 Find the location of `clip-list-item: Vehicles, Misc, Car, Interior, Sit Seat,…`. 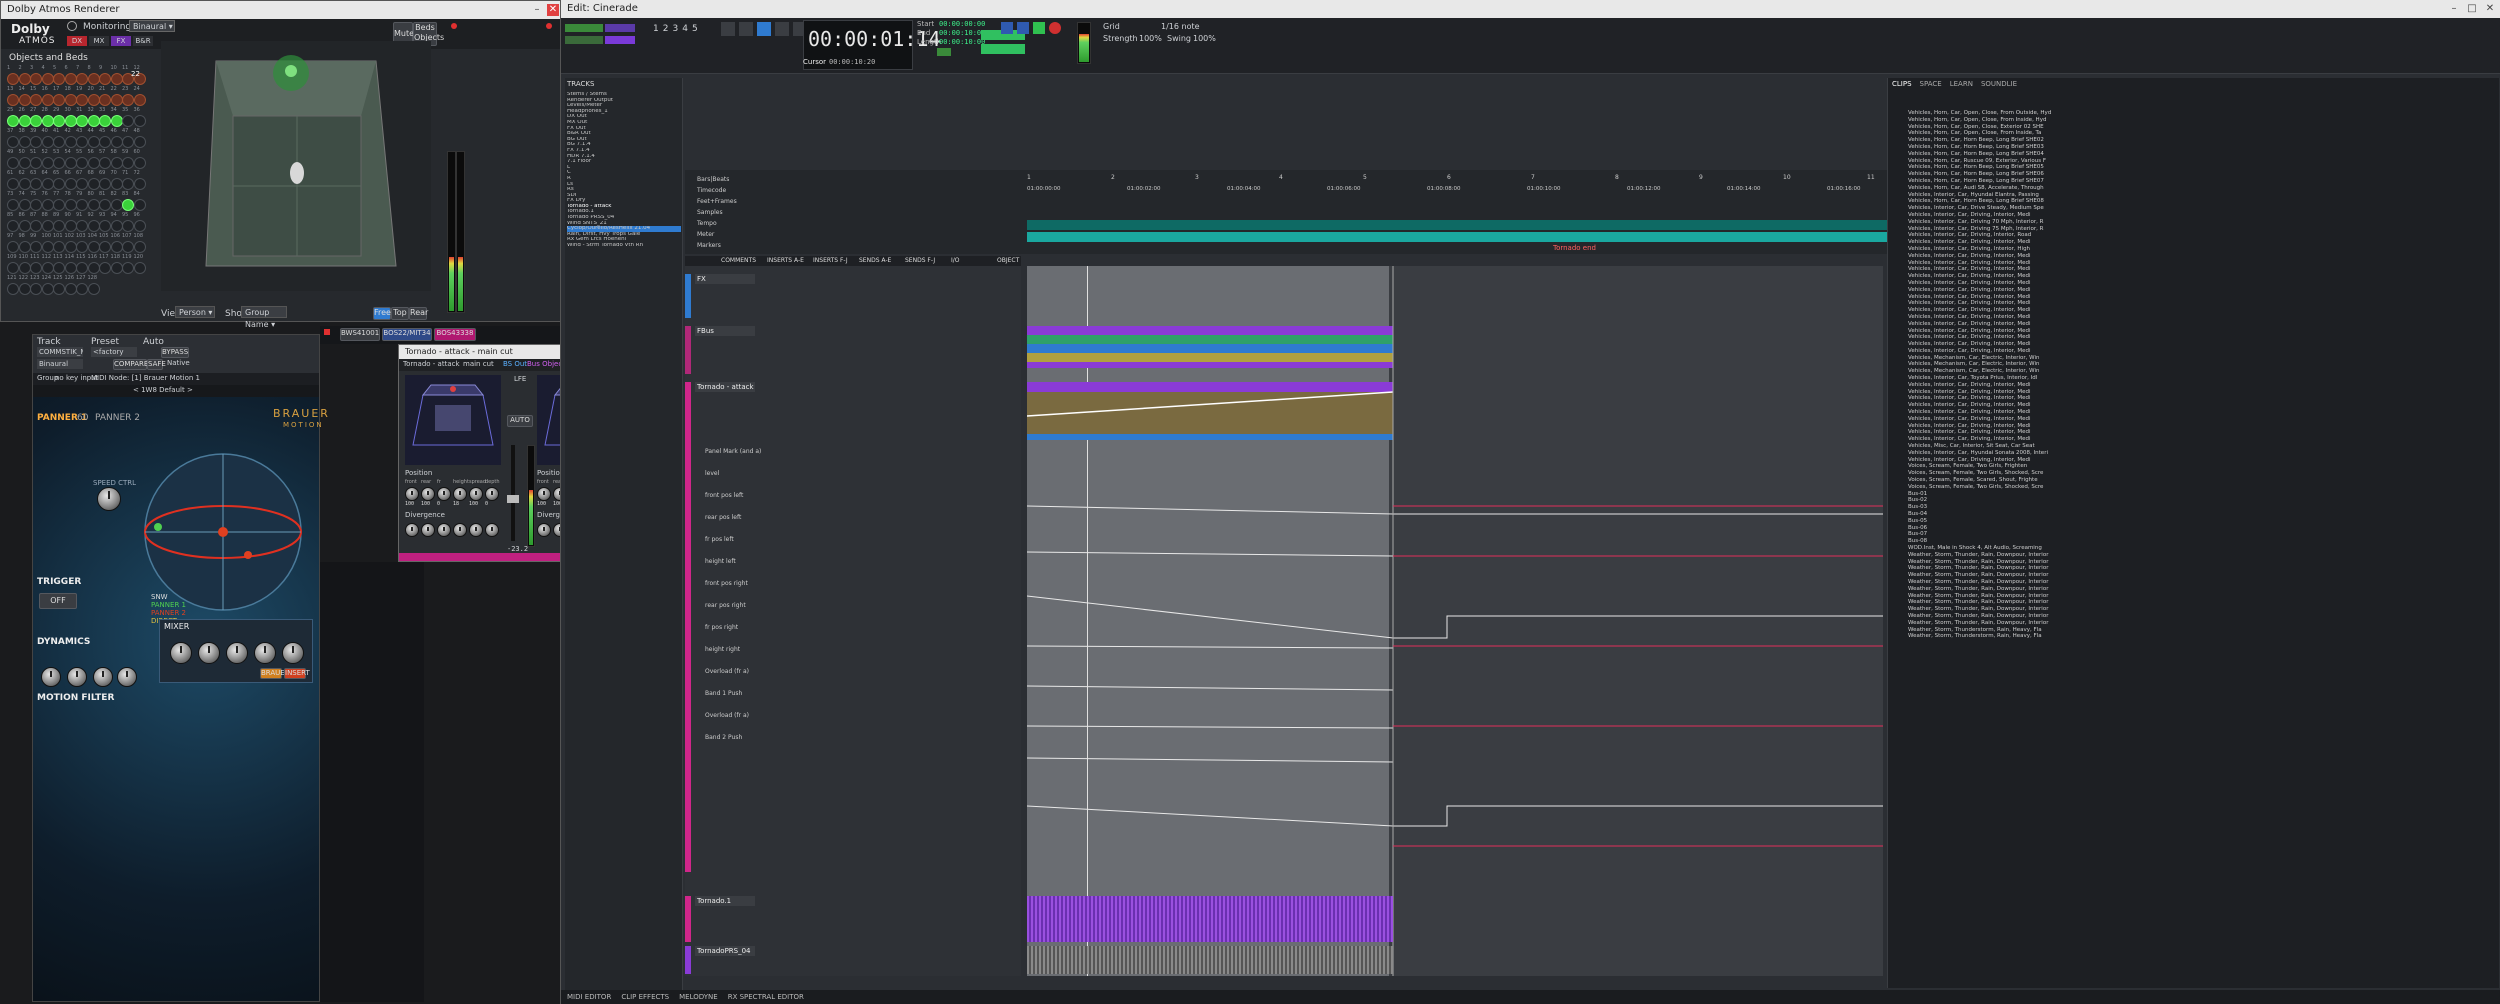

clip-list-item: Vehicles, Misc, Car, Interior, Sit Seat,… is located at coordinates (2203, 446).